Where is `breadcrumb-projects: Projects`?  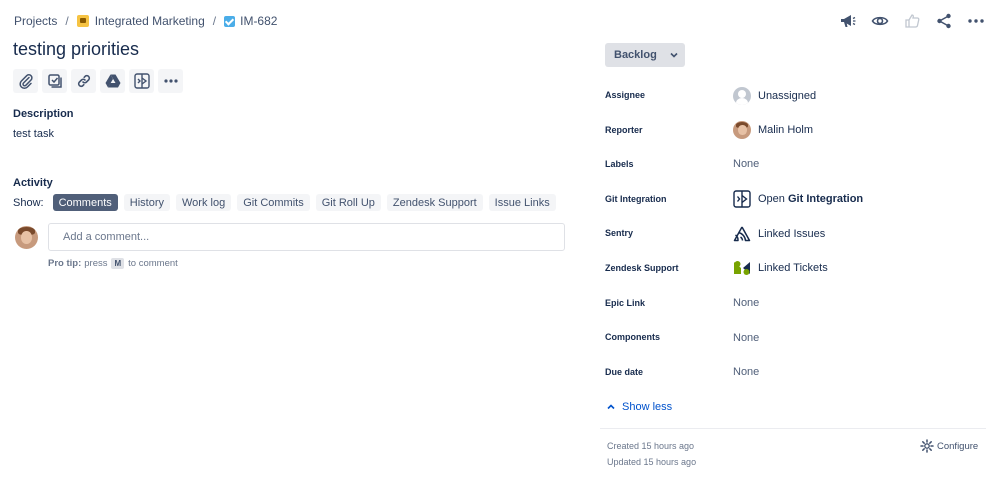 breadcrumb-projects: Projects is located at coordinates (35, 21).